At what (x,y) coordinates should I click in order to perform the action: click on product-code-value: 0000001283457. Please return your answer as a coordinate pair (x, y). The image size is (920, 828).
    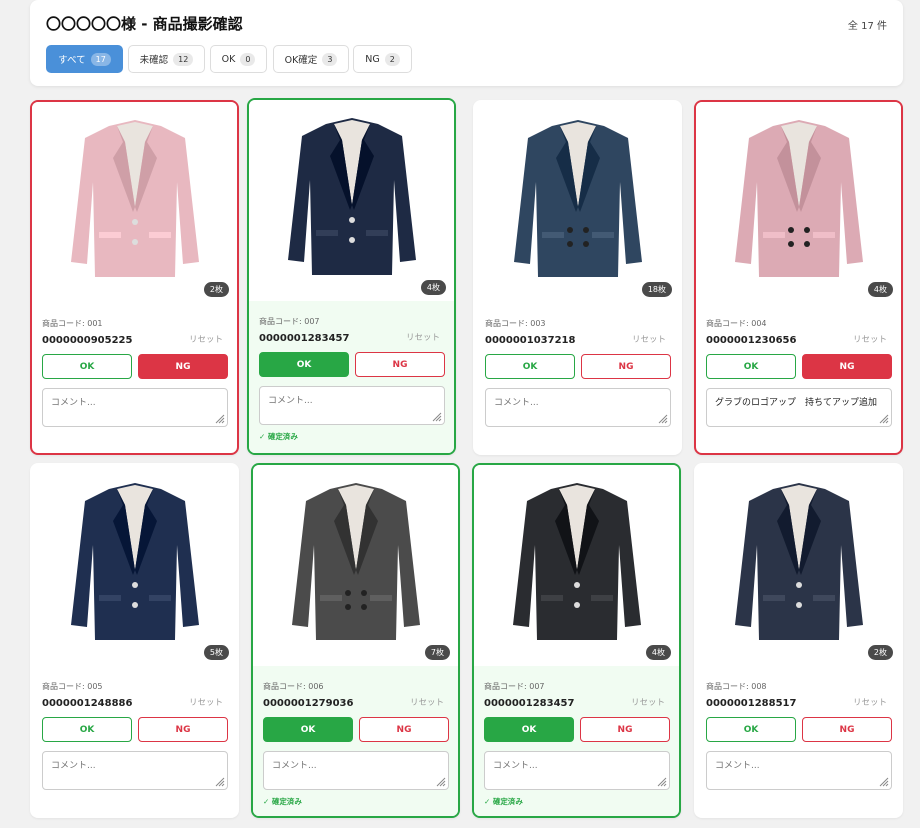
    Looking at the image, I should click on (529, 703).